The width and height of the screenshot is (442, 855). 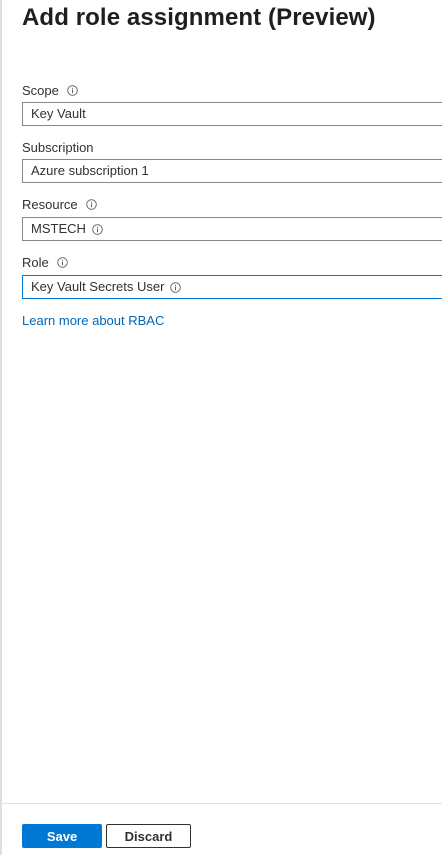 What do you see at coordinates (93, 320) in the screenshot?
I see `learn-more-rbac-link: Learn more about RBAC` at bounding box center [93, 320].